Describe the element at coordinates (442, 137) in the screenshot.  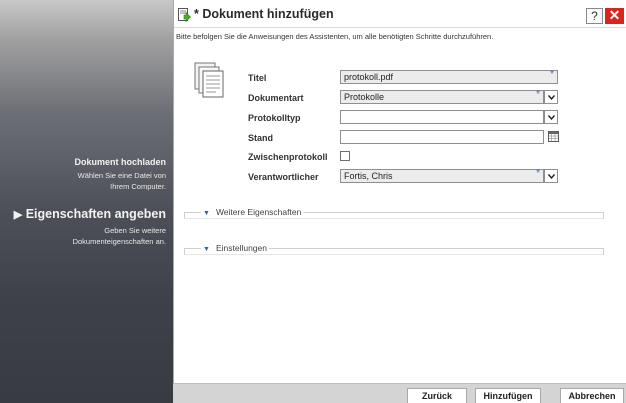
I see `stand-date-input` at that location.